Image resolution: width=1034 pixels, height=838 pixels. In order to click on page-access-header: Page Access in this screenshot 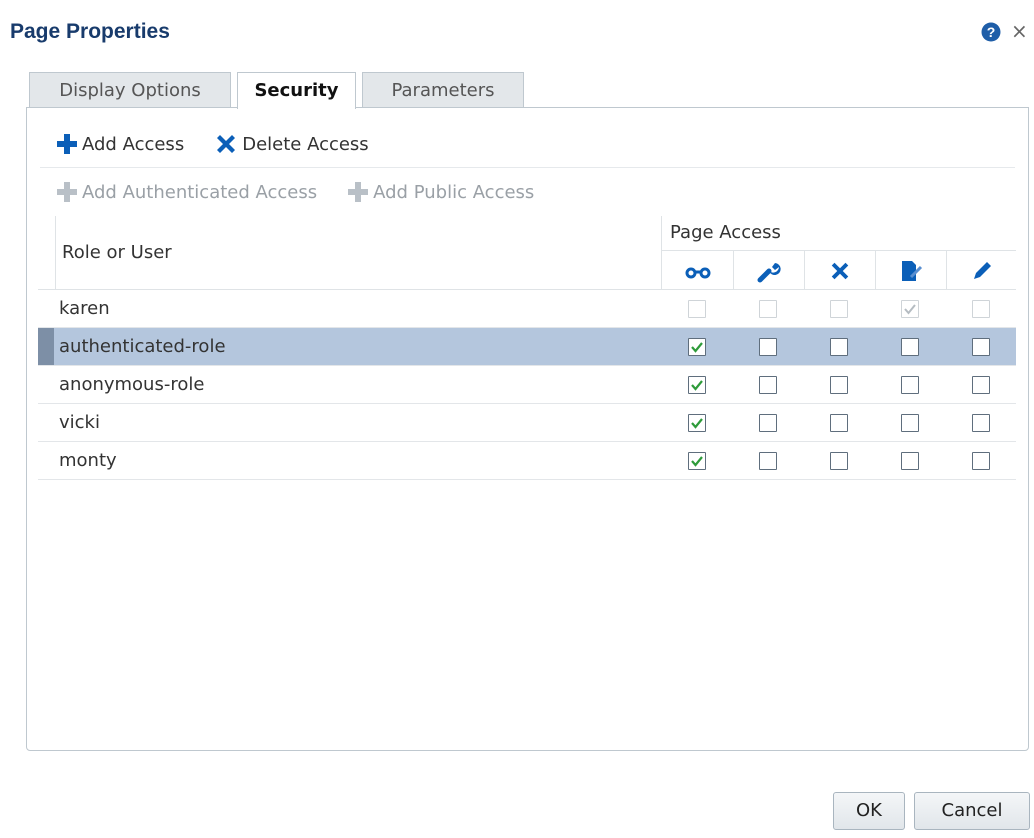, I will do `click(725, 232)`.